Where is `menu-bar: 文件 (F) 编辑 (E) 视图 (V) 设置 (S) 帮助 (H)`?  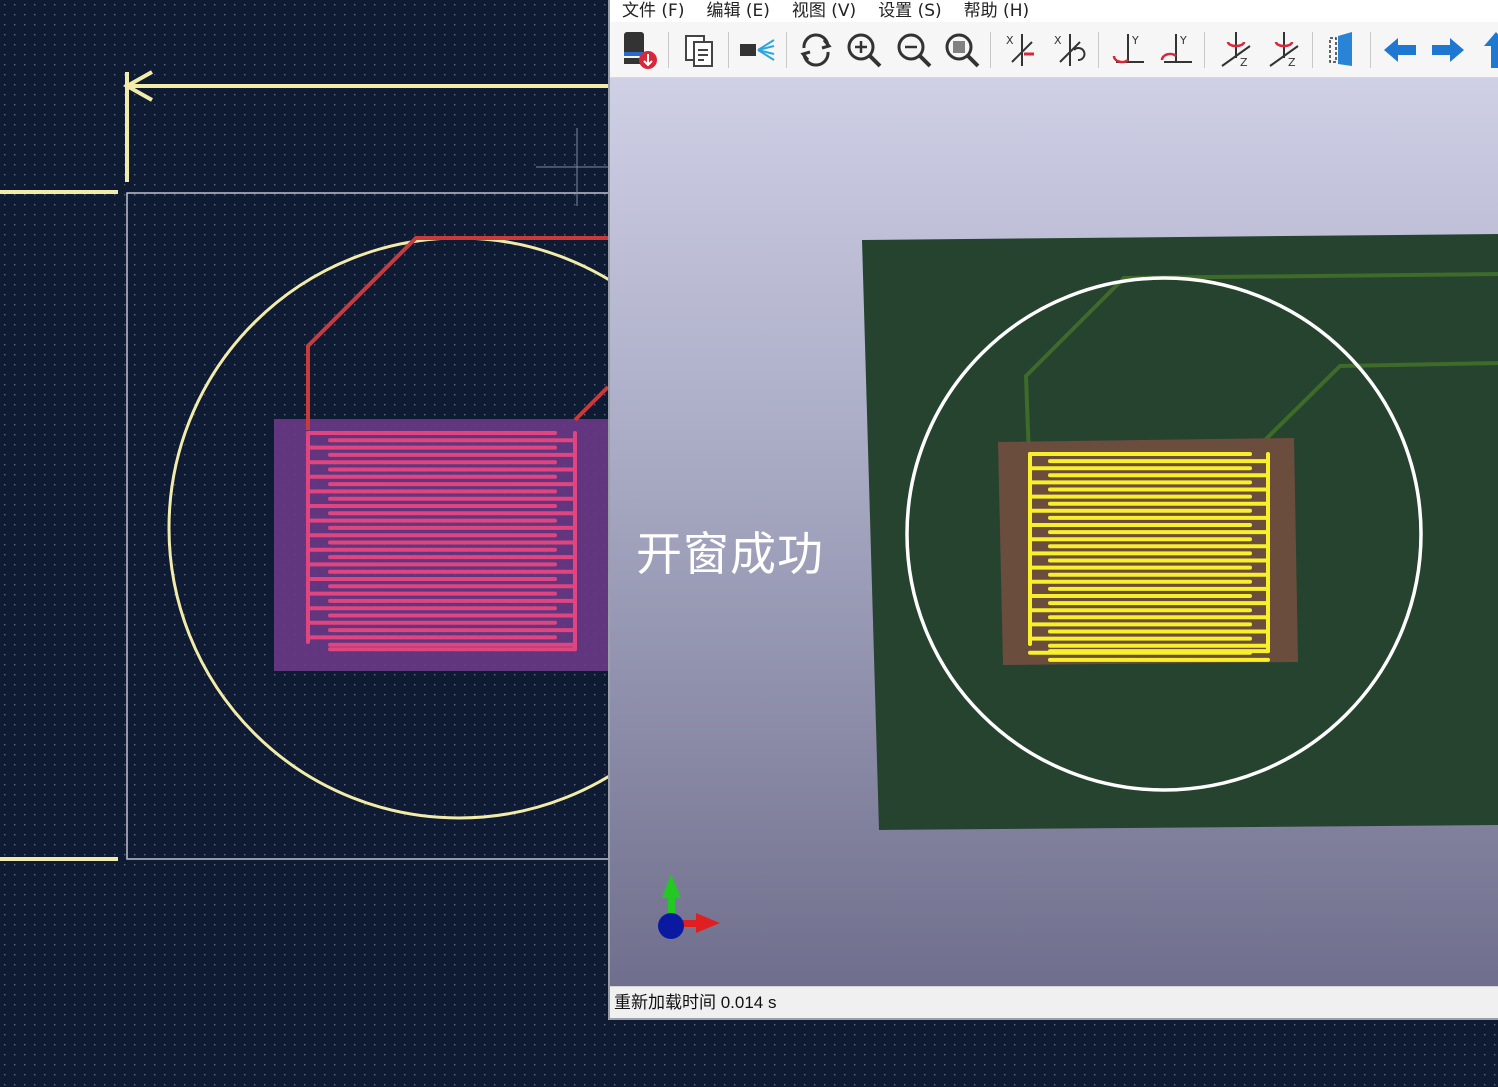 menu-bar: 文件 (F) 编辑 (E) 视图 (V) 设置 (S) 帮助 (H) is located at coordinates (1054, 11).